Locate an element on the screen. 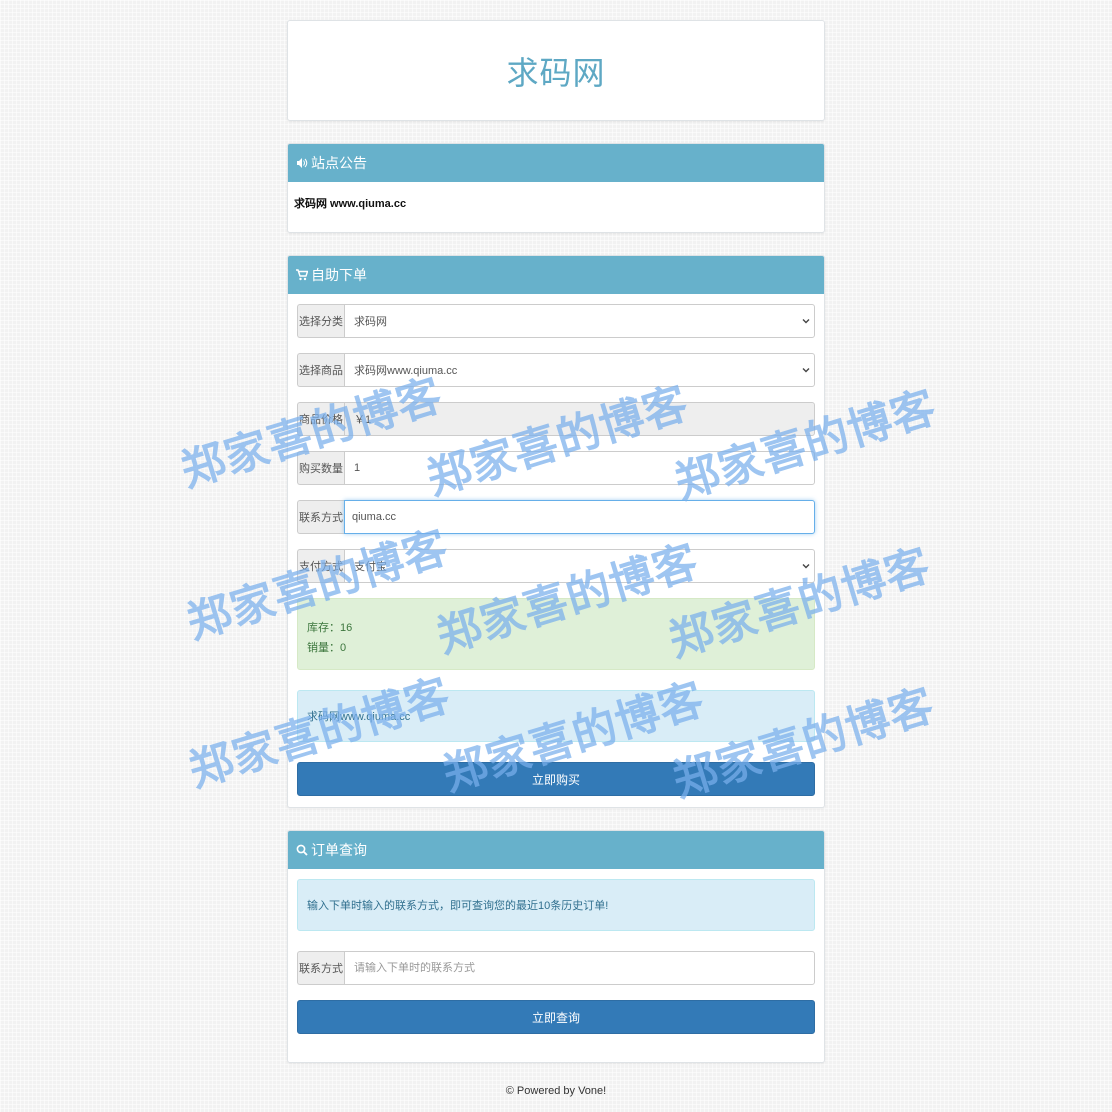  sales-text: 销量：0 is located at coordinates (327, 648).